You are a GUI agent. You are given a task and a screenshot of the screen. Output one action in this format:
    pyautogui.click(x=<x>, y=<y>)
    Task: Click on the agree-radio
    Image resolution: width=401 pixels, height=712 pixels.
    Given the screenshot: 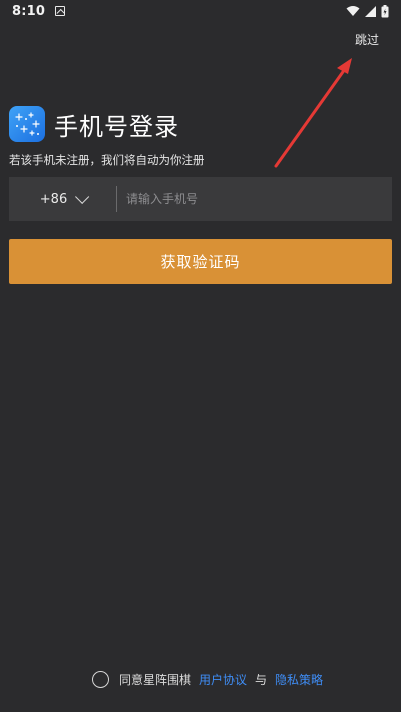 What is the action you would take?
    pyautogui.click(x=100, y=679)
    